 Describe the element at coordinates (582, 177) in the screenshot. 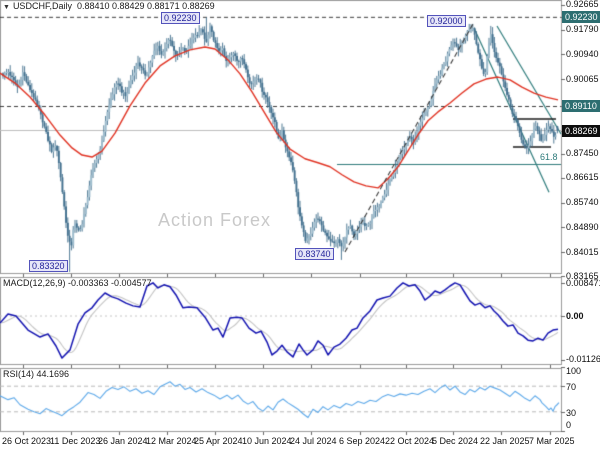

I see `price-axis-label: 0.86615` at that location.